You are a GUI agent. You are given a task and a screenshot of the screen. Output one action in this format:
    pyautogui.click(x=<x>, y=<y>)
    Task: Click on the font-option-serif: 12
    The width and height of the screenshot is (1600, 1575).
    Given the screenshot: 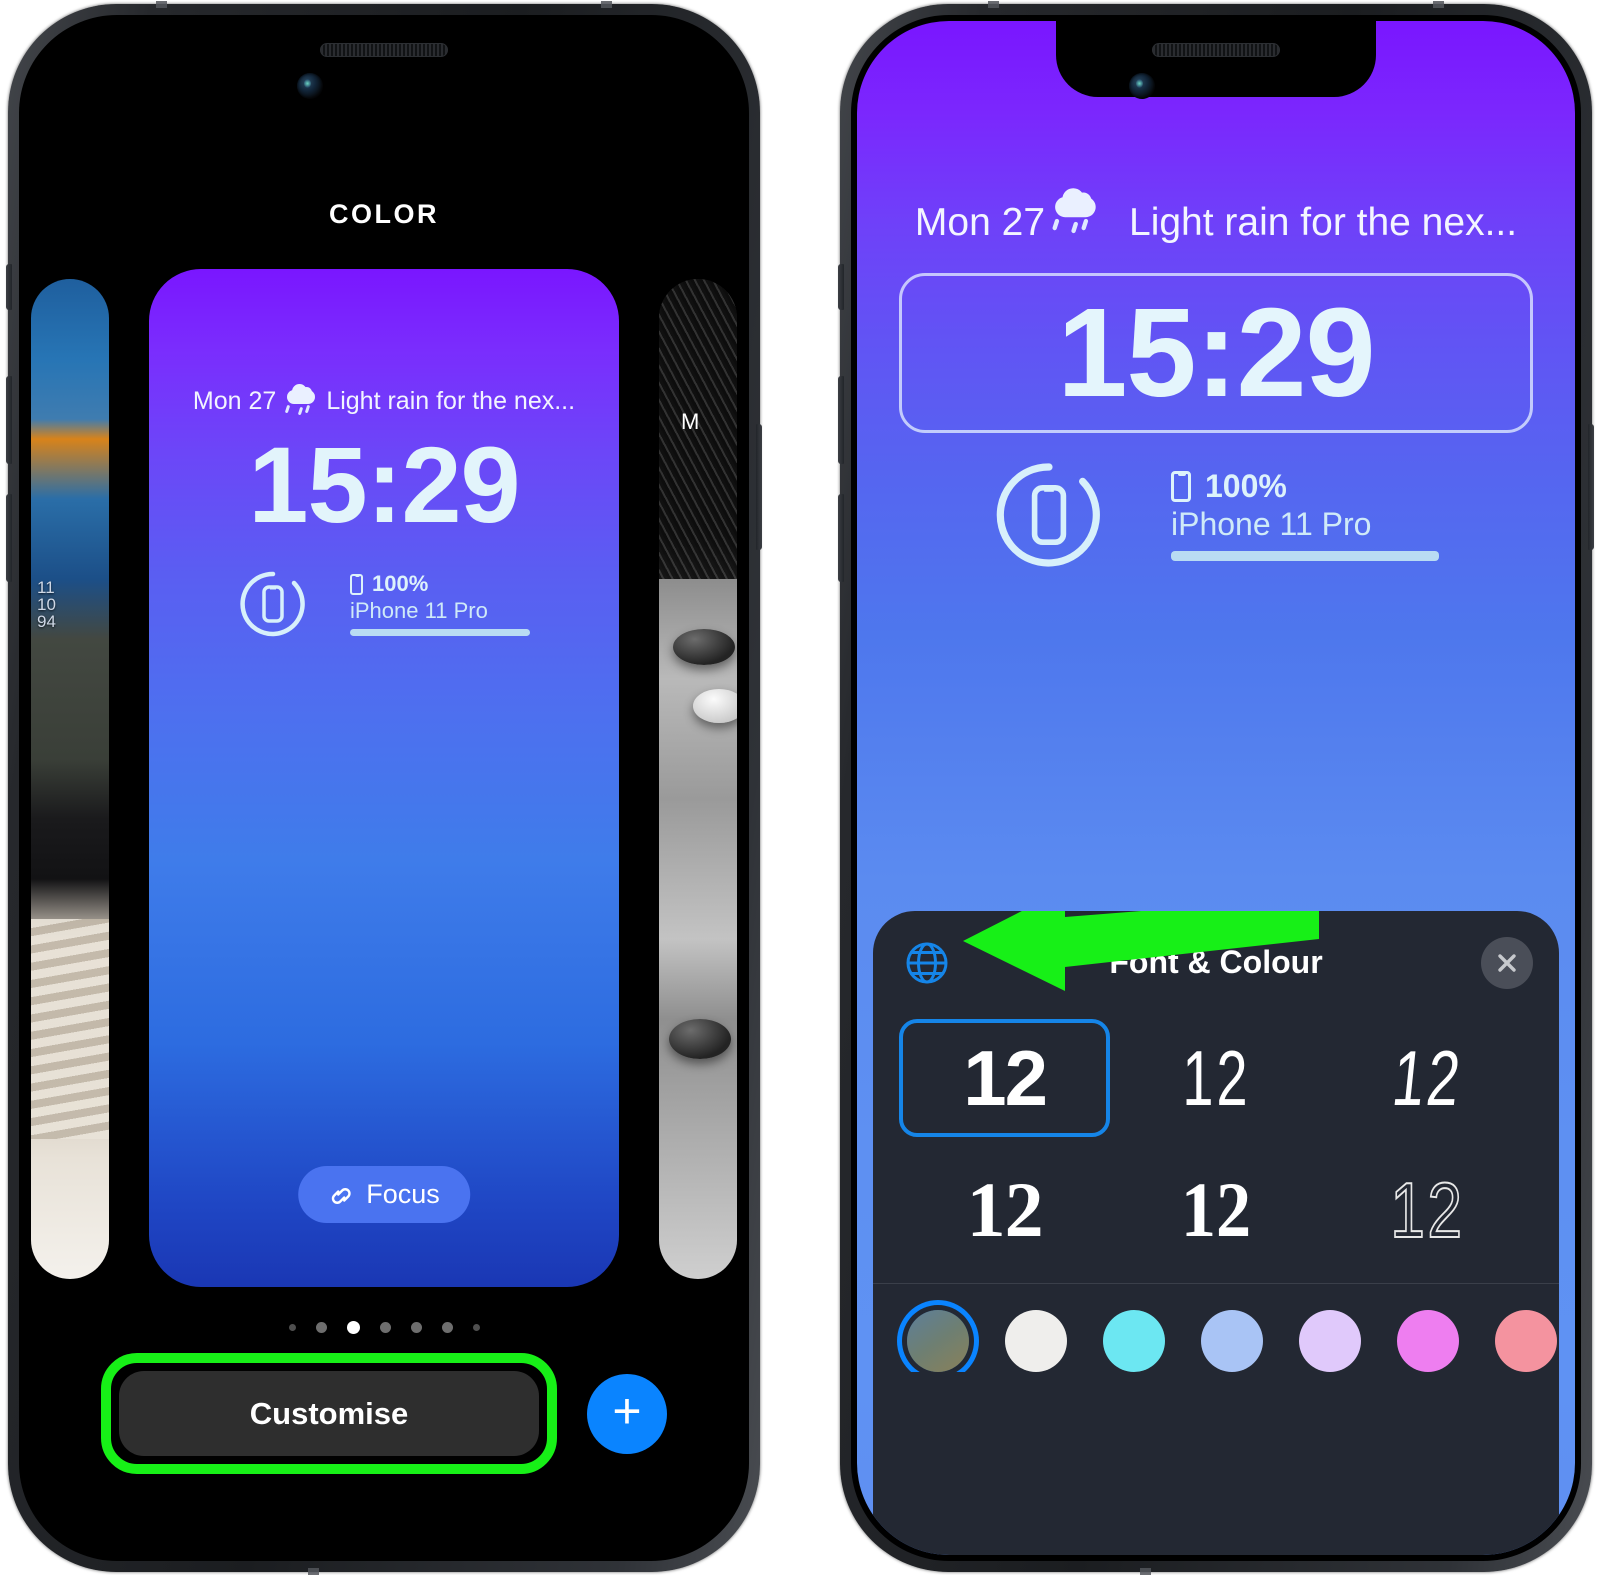 What is the action you would take?
    pyautogui.click(x=1004, y=1210)
    